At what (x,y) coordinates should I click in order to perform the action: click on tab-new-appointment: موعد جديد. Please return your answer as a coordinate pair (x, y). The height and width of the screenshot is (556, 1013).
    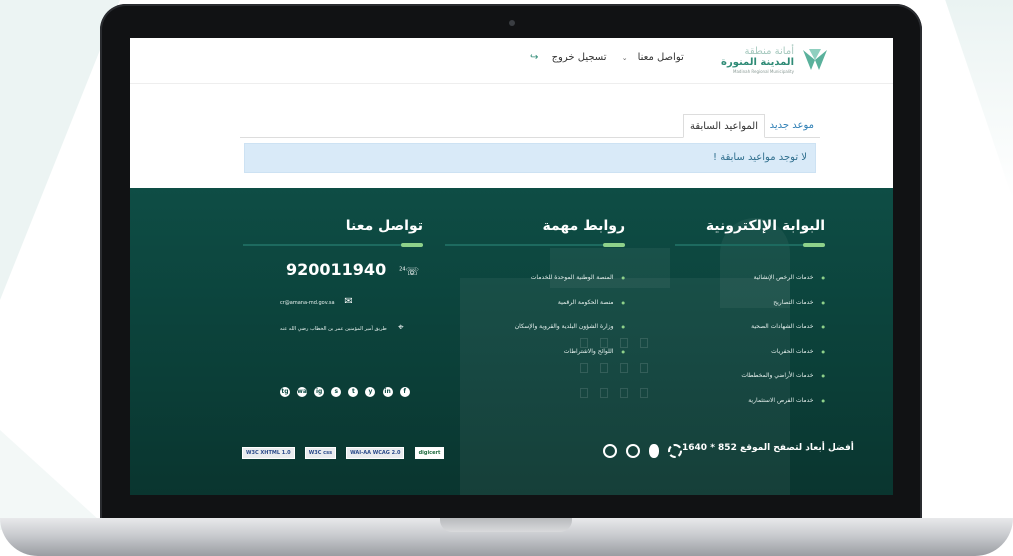
    Looking at the image, I should click on (792, 126).